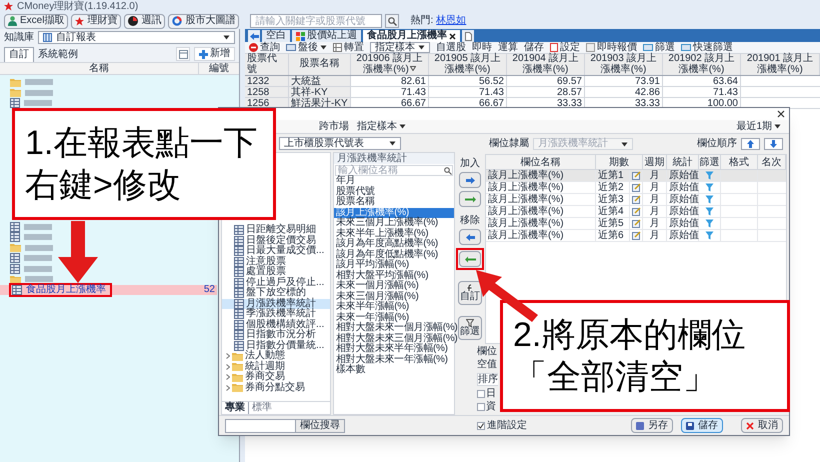 The image size is (820, 462). What do you see at coordinates (659, 47) in the screenshot?
I see `toolbar-button: 篩選` at bounding box center [659, 47].